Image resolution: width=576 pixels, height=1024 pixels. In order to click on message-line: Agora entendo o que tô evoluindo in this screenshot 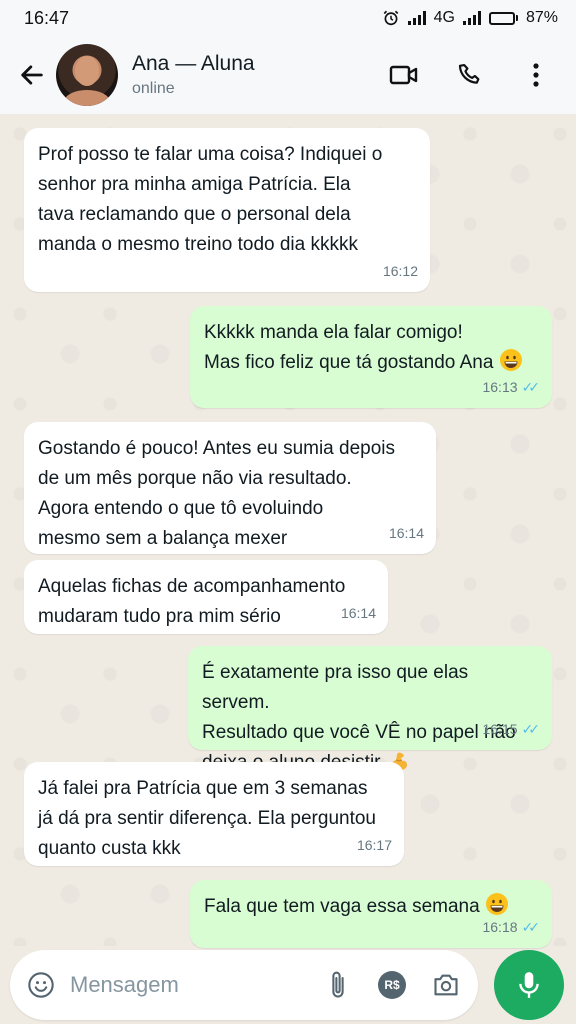, I will do `click(181, 508)`.